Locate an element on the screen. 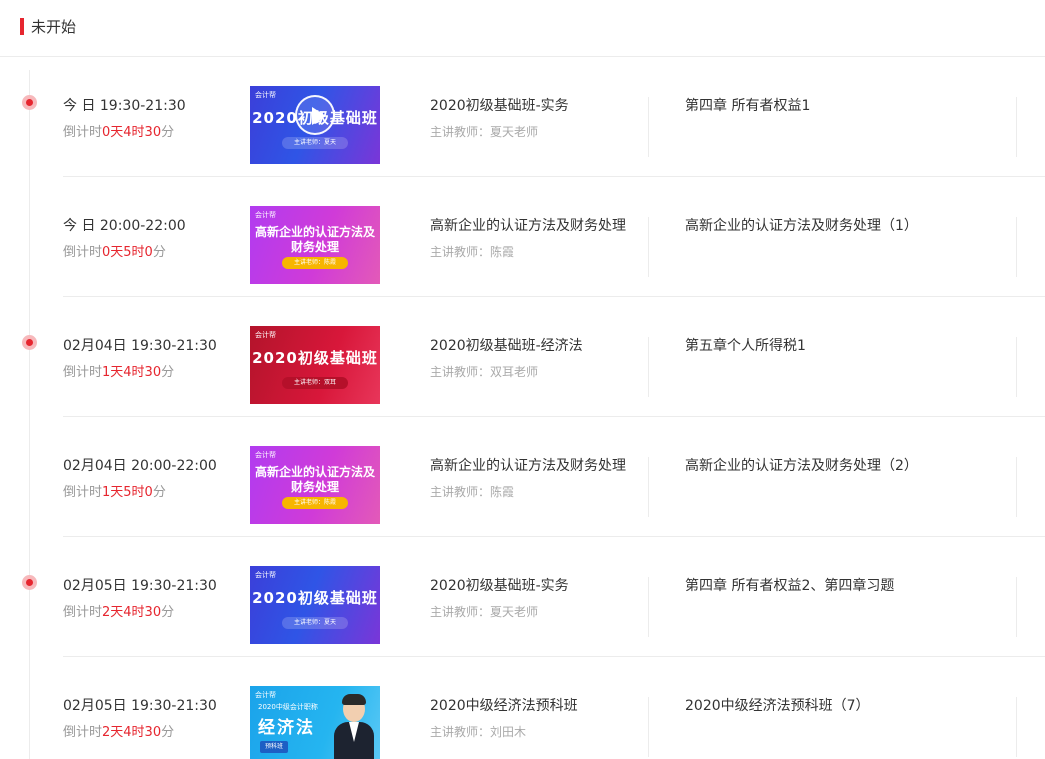  course-thumbnail: 会计帮 2020初级基础班主讲老师：夏天 is located at coordinates (315, 605).